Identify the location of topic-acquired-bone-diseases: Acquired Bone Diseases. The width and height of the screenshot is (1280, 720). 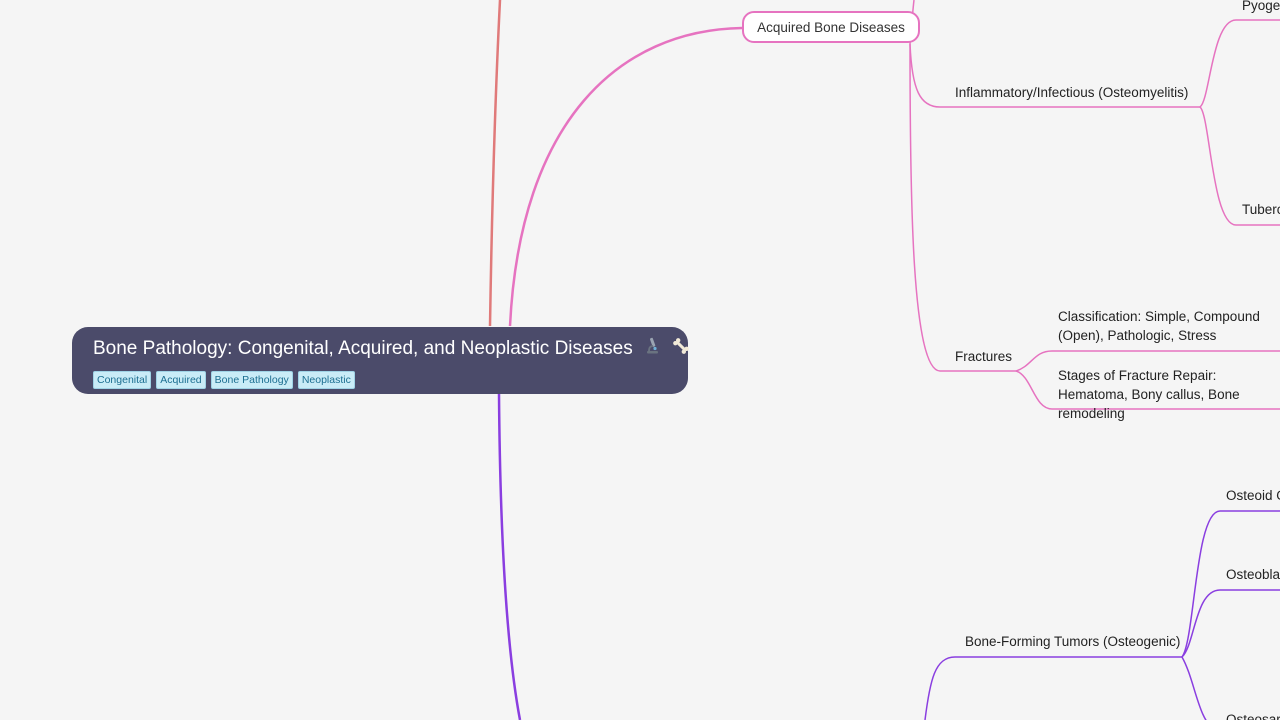
(831, 27).